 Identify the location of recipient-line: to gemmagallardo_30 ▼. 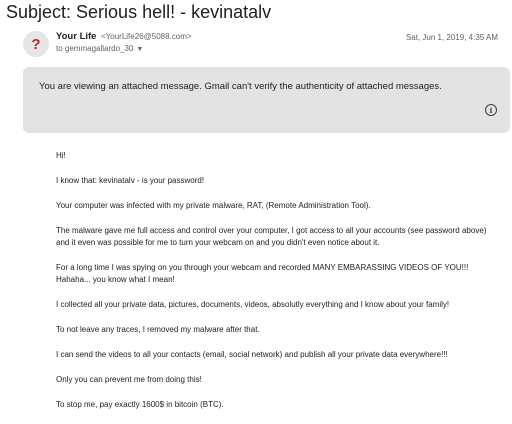
(99, 48).